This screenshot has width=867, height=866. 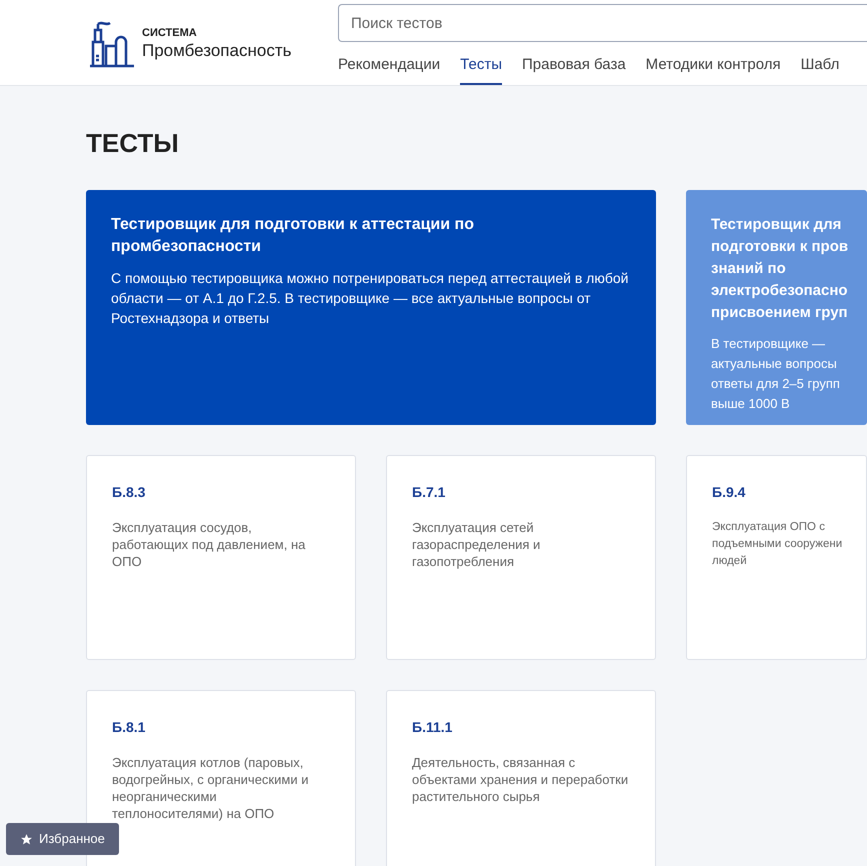 I want to click on test-card: Б.9.4 Эксплуатация ОПО с подъемными сооружени людей, so click(x=776, y=557).